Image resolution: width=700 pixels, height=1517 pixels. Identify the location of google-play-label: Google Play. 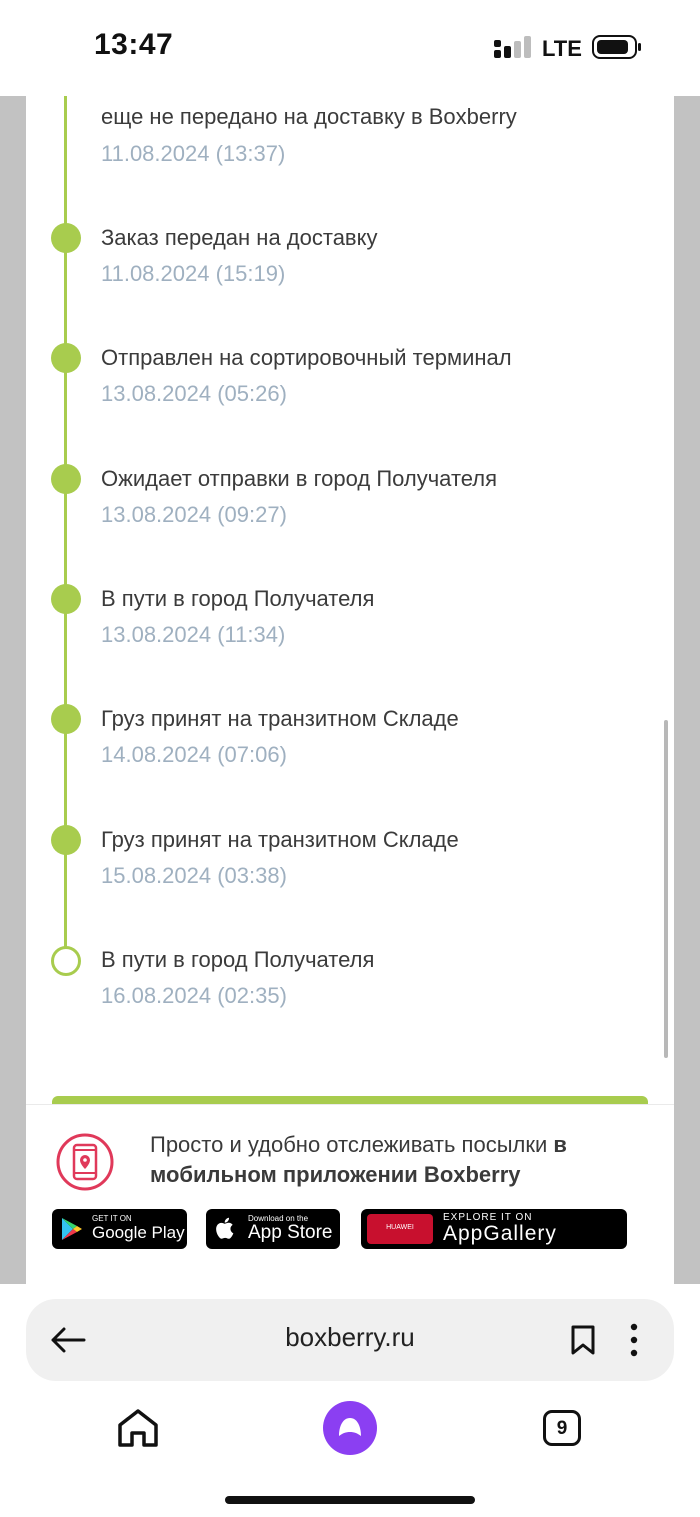
(138, 1232).